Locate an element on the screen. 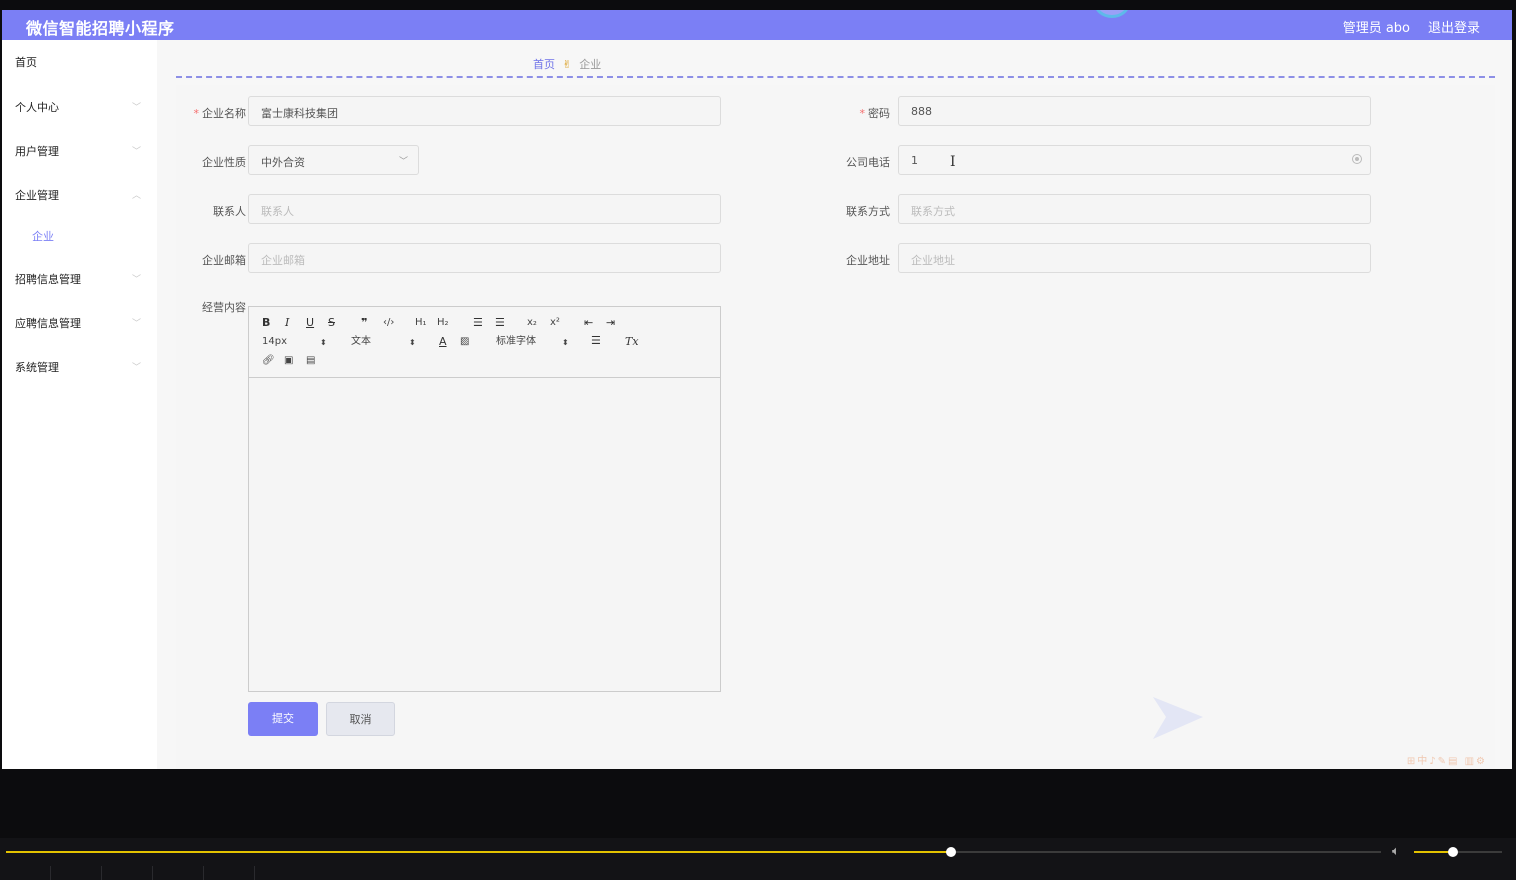 The height and width of the screenshot is (880, 1516). sidebar-item-label: 企业 is located at coordinates (43, 236).